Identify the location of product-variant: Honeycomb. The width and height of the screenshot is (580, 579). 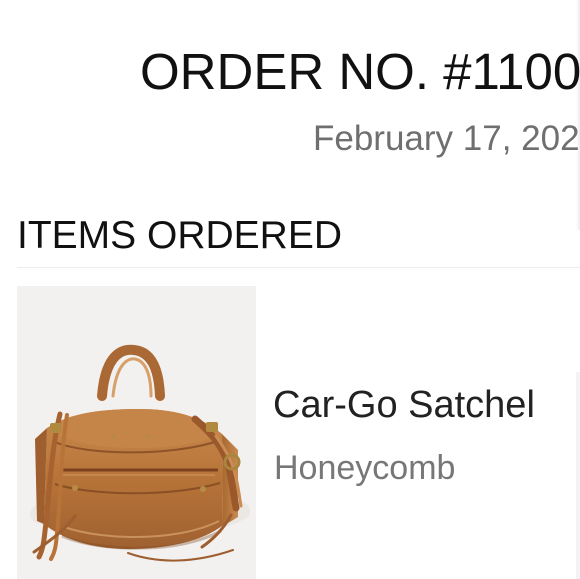
(365, 468).